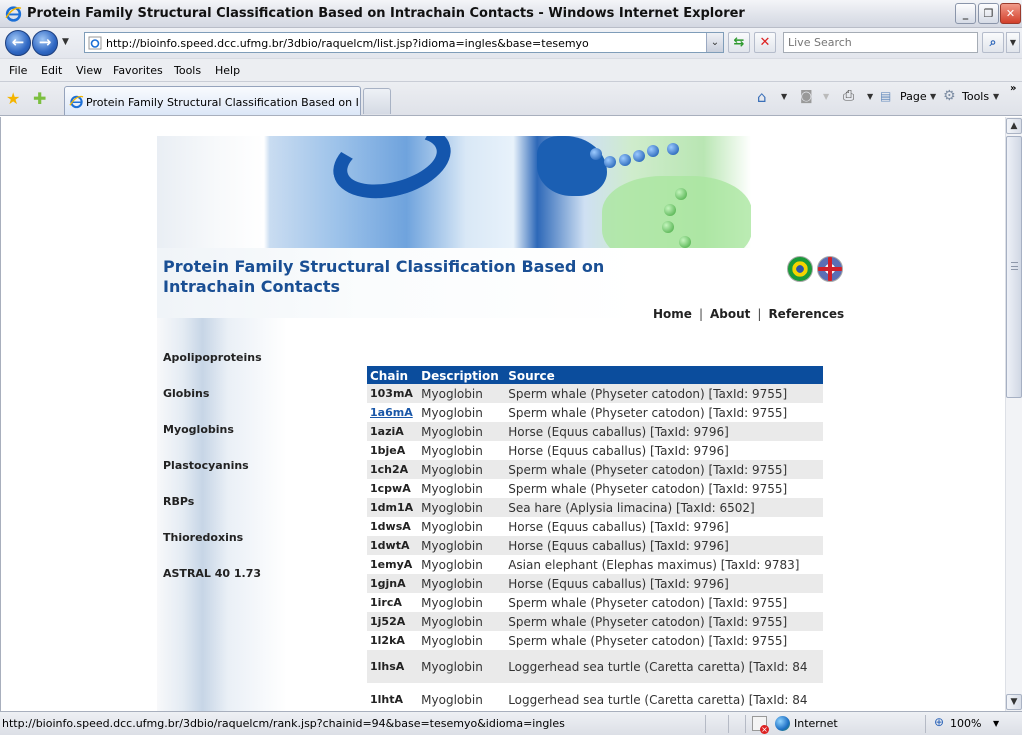 The height and width of the screenshot is (735, 1022). Describe the element at coordinates (1013, 414) in the screenshot. I see `vertical-scrollbar: ▲ ▼` at that location.